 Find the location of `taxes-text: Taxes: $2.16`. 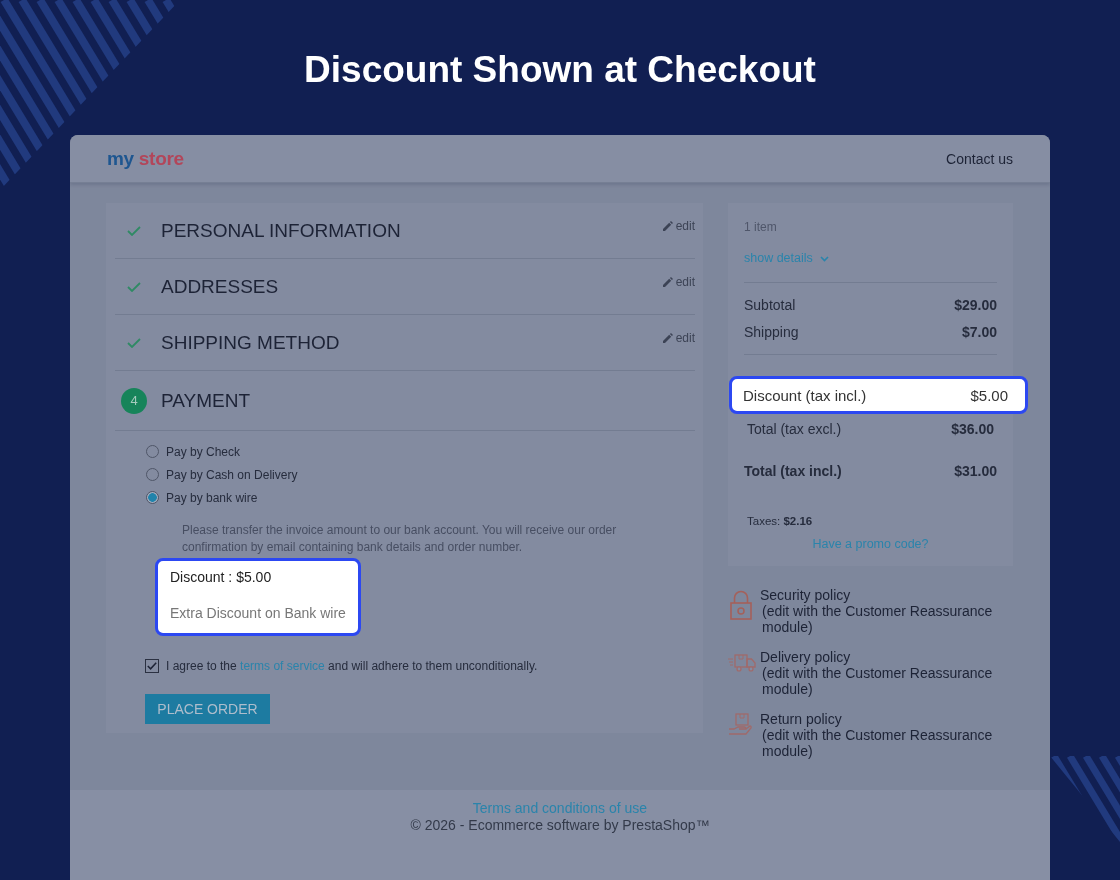

taxes-text: Taxes: $2.16 is located at coordinates (780, 521).